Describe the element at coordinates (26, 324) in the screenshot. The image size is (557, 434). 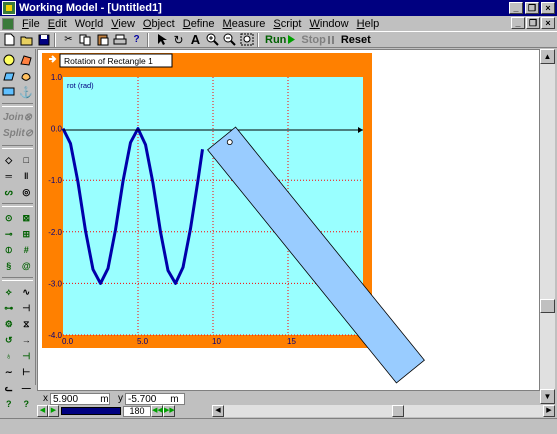
I see `pulley-tool-icon: ⧖` at that location.